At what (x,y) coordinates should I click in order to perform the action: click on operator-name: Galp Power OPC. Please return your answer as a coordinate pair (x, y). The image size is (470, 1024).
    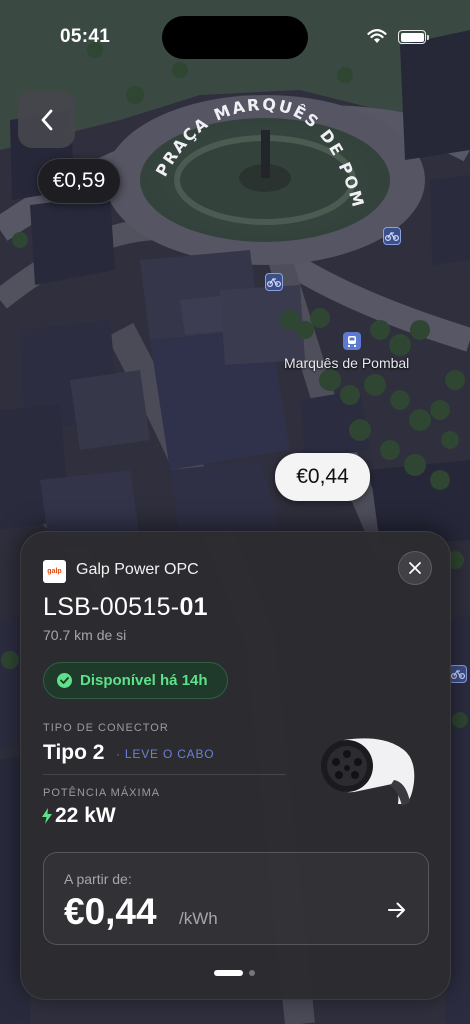
    Looking at the image, I should click on (137, 569).